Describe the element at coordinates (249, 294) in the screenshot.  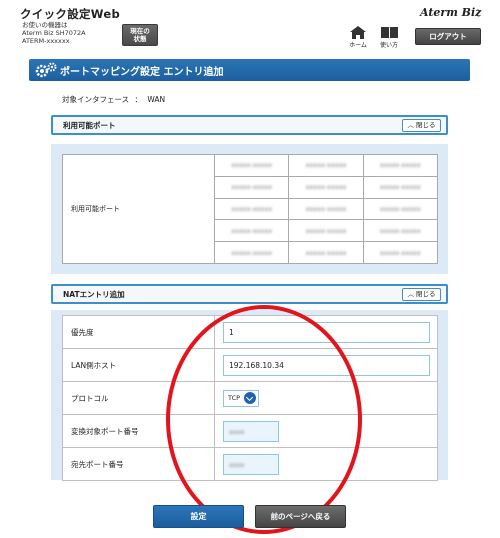
I see `nat-entry-header: NATエントリ追加 ︿ 閉じる` at that location.